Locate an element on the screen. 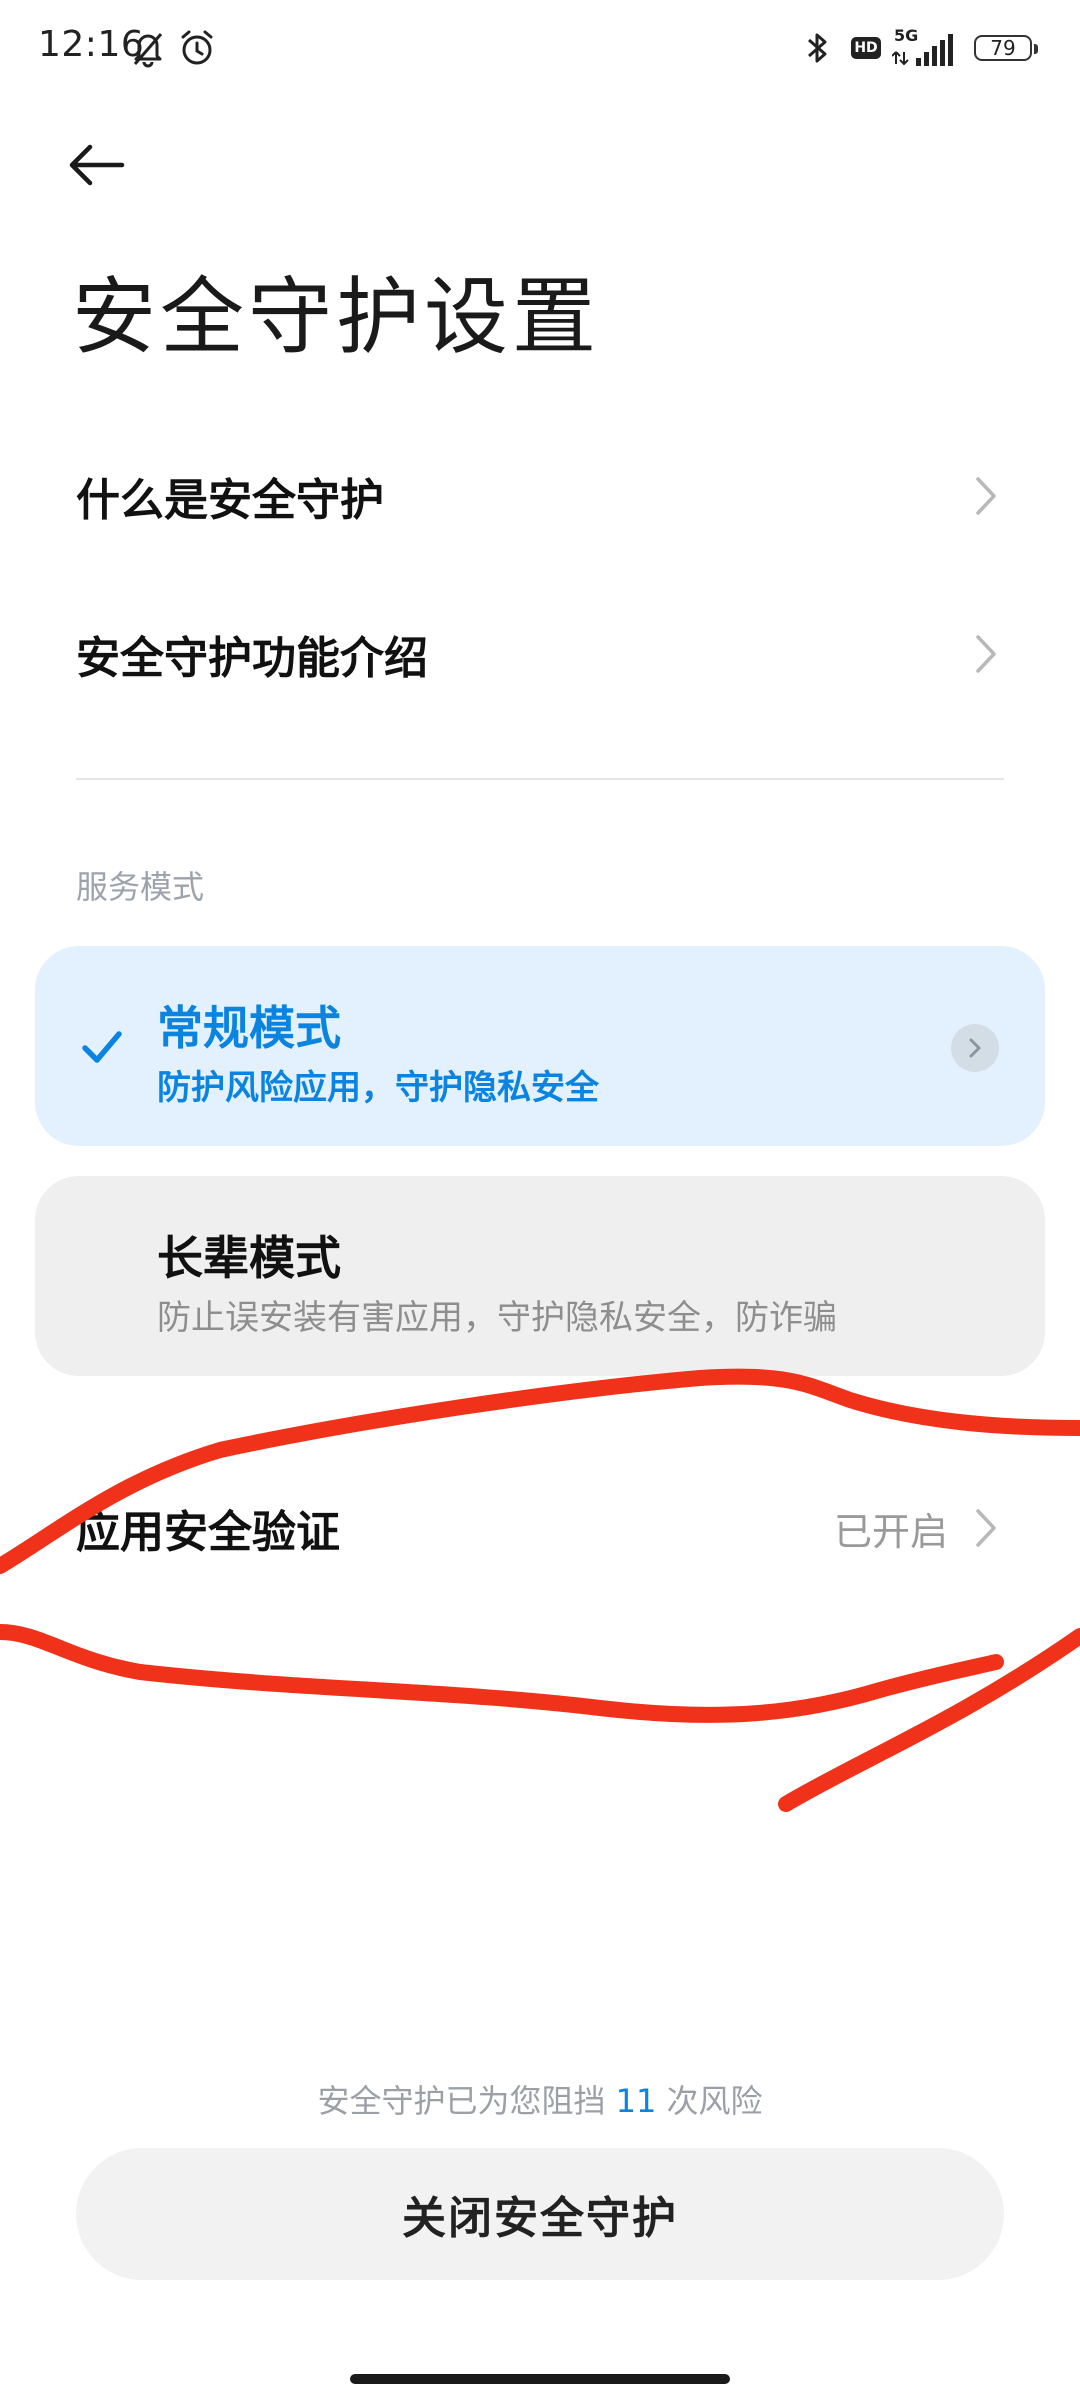 The image size is (1080, 2400). menu-item-app-verify: 应用安全验证 已开启 is located at coordinates (540, 1528).